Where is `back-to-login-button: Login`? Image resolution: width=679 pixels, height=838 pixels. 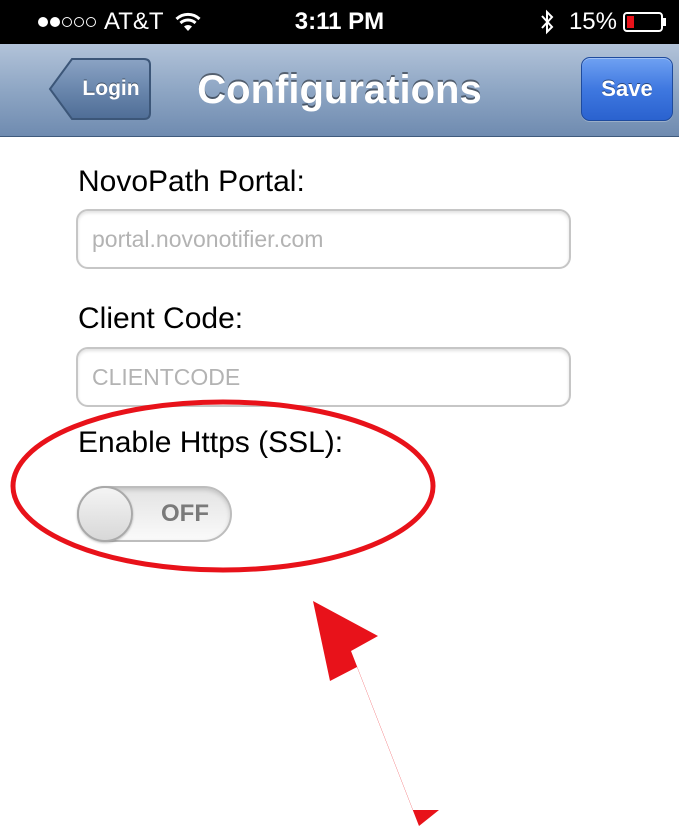 back-to-login-button: Login is located at coordinates (100, 89).